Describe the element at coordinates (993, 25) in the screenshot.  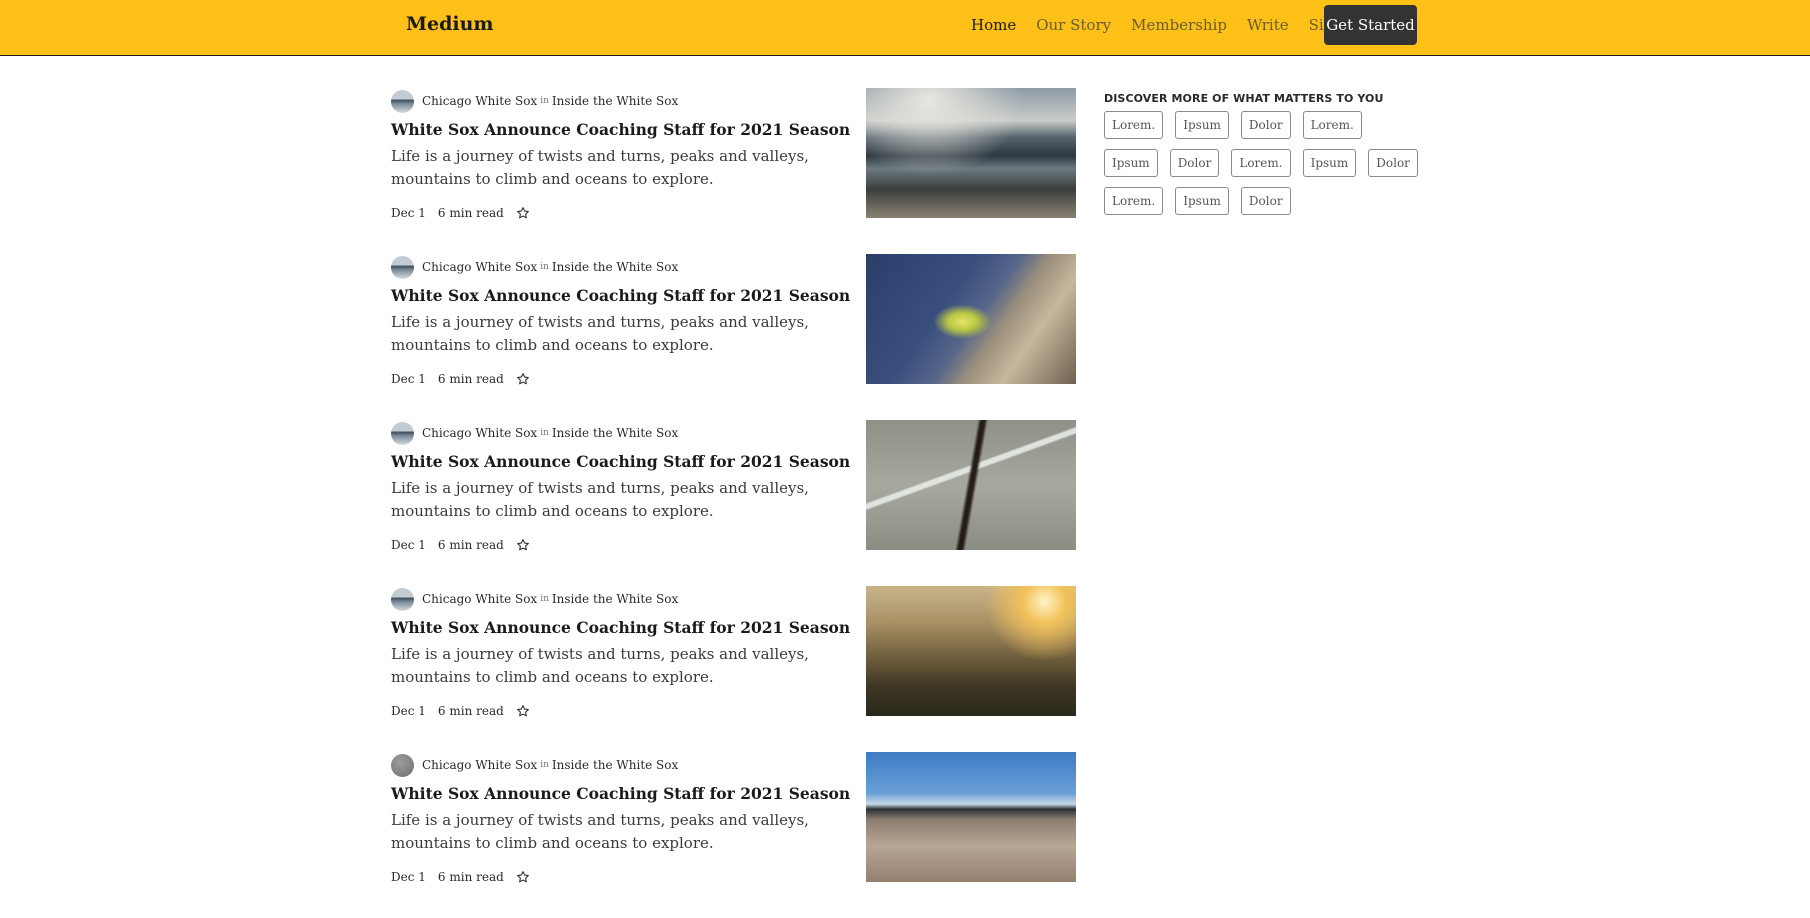
I see `nav-home-link: Home` at that location.